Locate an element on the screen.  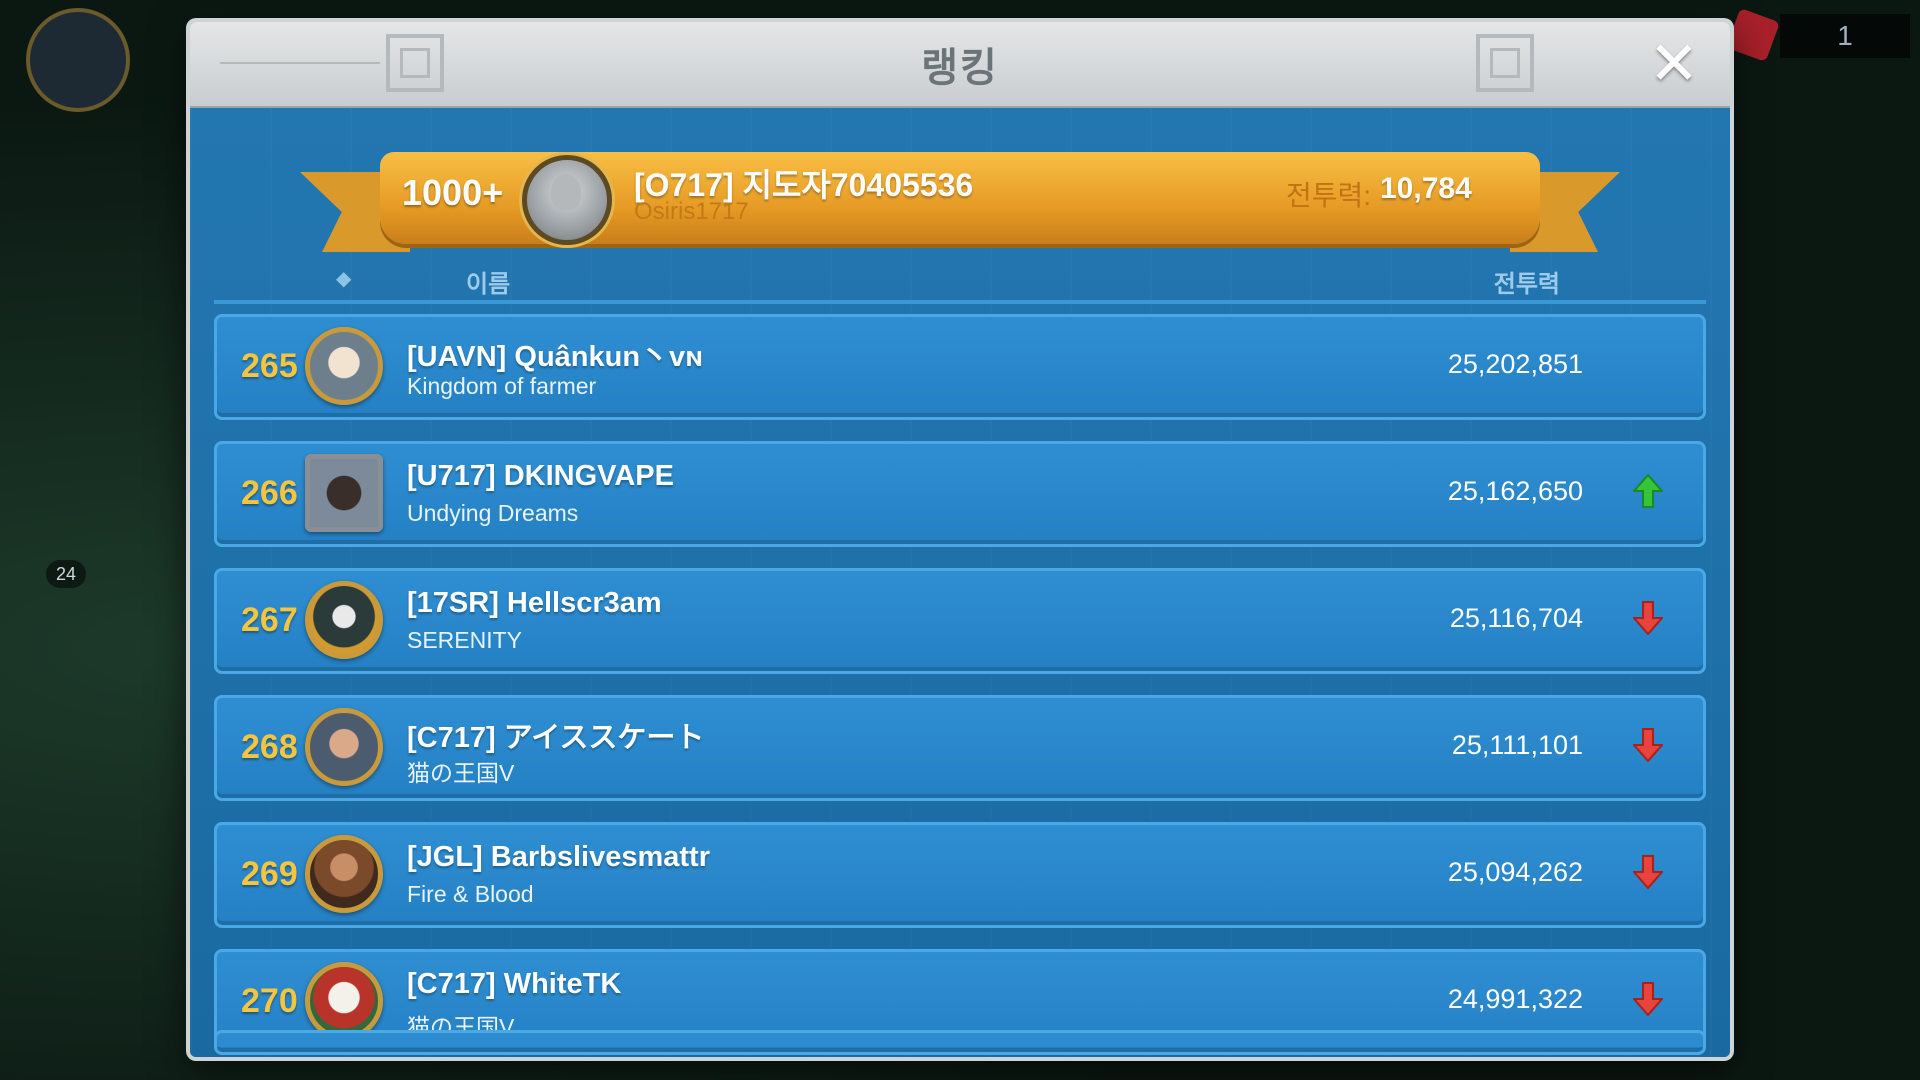
player-power: 24,991,322 is located at coordinates (1515, 999).